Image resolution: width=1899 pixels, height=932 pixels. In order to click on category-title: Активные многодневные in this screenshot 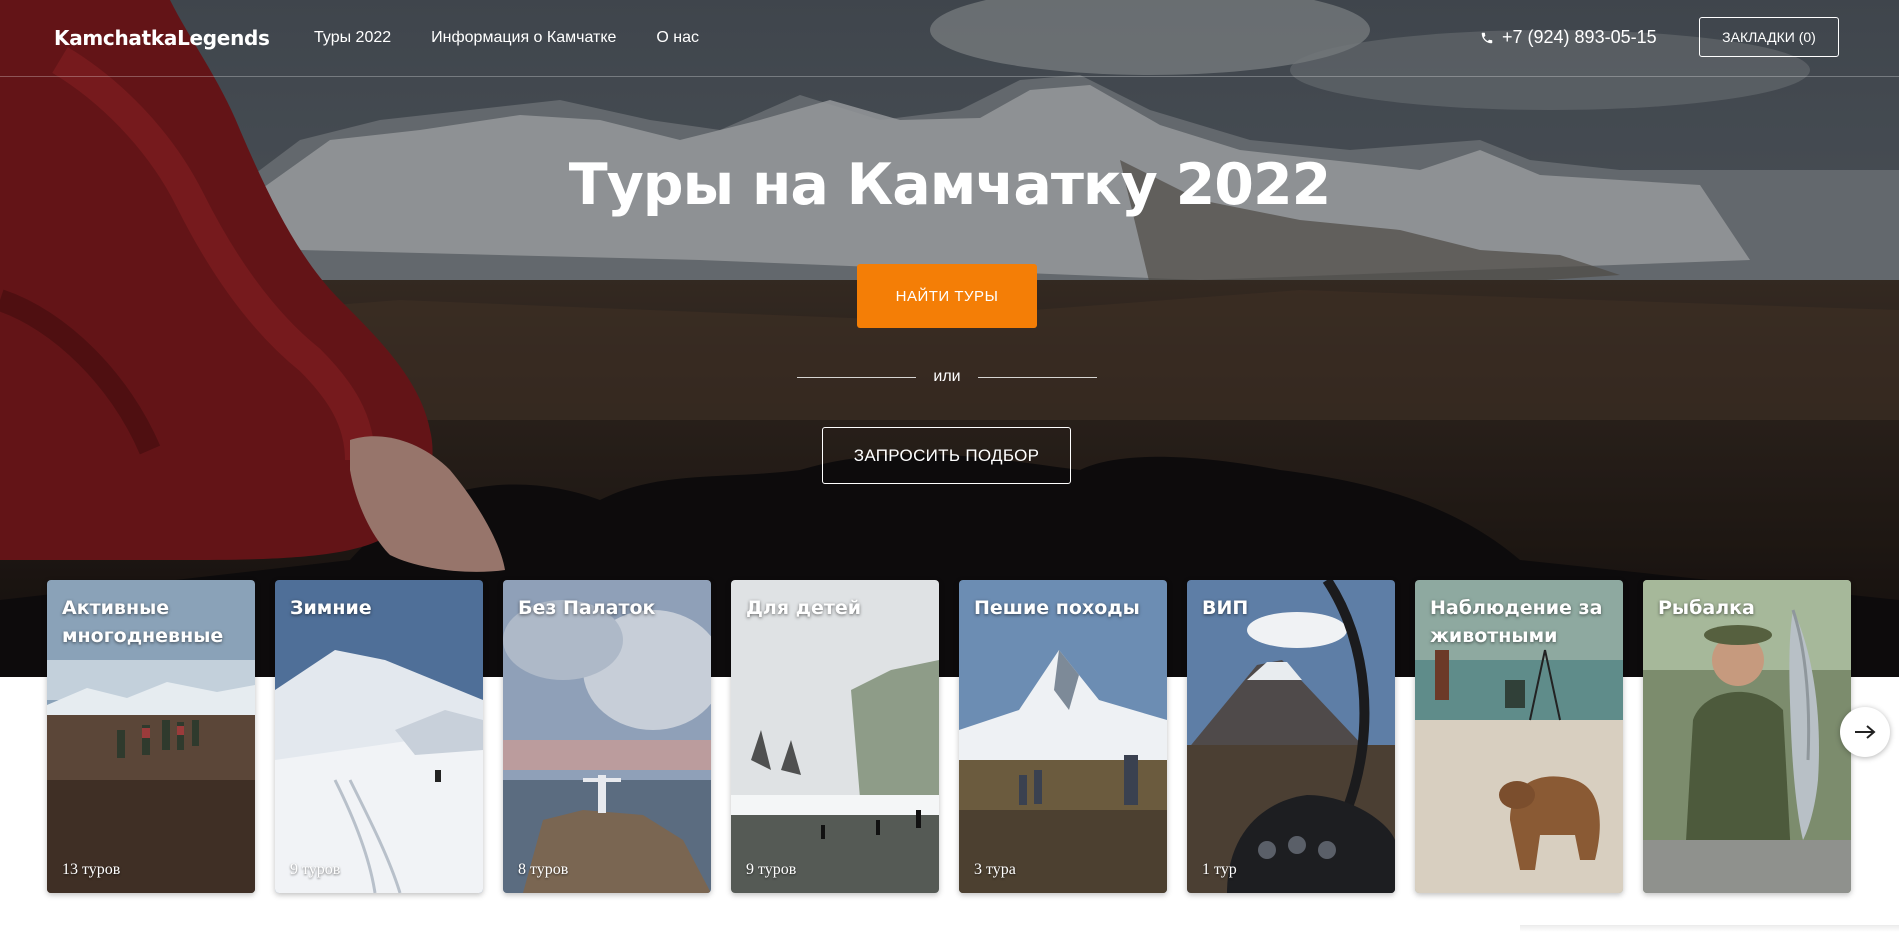, I will do `click(143, 622)`.